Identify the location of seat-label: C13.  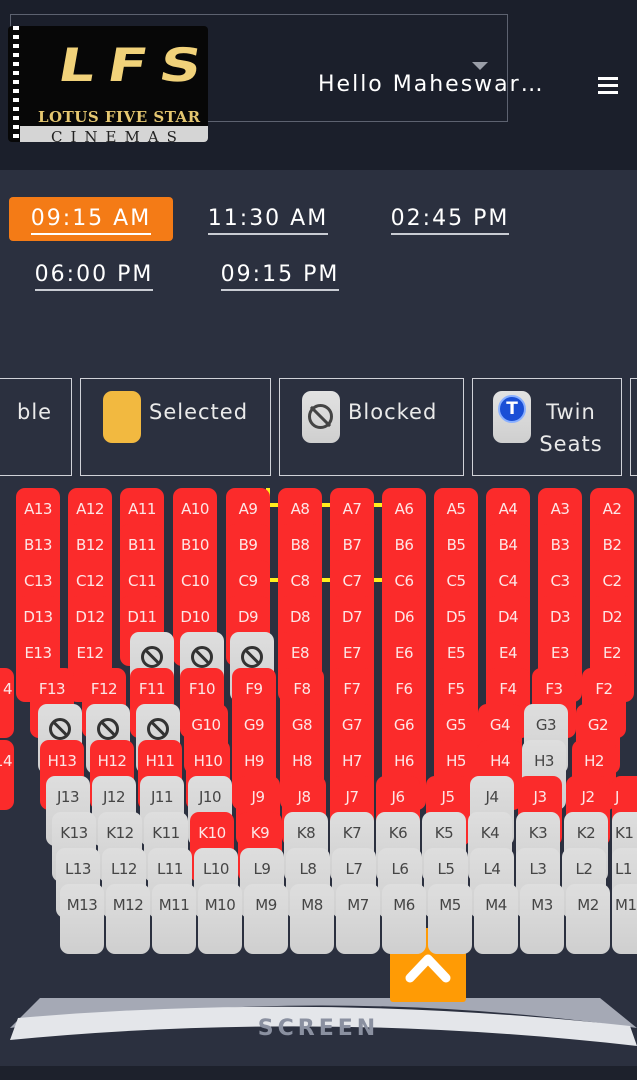
(38, 581).